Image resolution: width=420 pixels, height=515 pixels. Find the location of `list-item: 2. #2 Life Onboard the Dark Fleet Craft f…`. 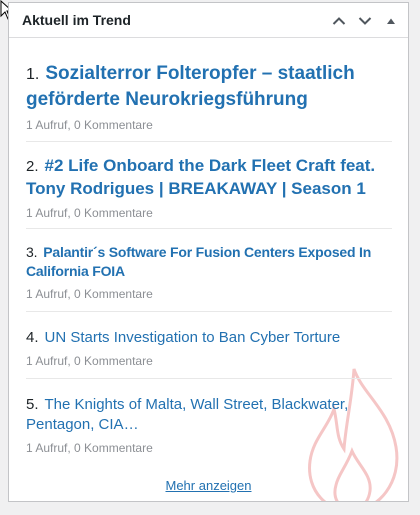

list-item: 2. #2 Life Onboard the Dark Fleet Craft f… is located at coordinates (209, 185).